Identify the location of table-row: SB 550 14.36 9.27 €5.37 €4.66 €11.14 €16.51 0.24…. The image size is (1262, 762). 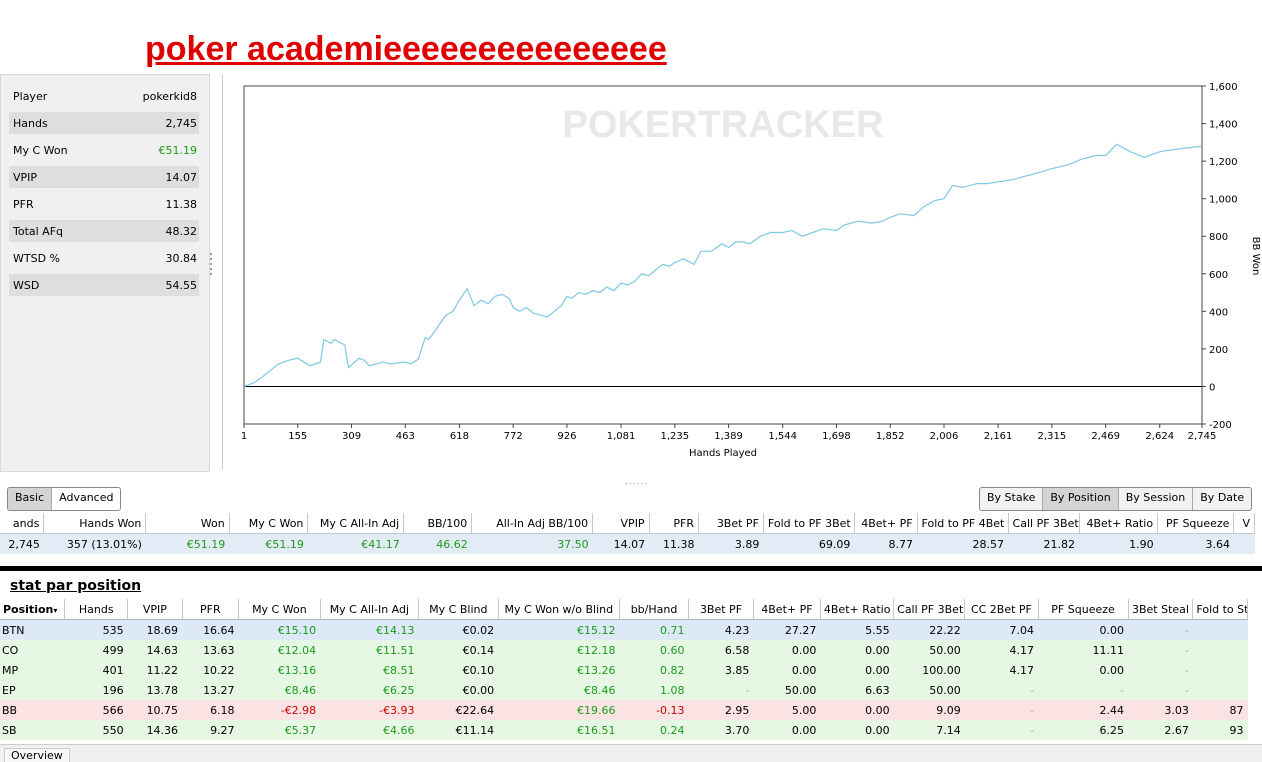
(624, 730).